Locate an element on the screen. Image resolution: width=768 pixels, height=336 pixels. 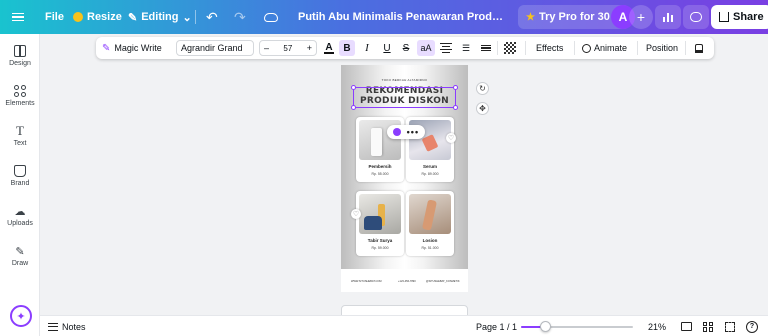
sidebar-item-label: Uploads is located at coordinates (20, 223).